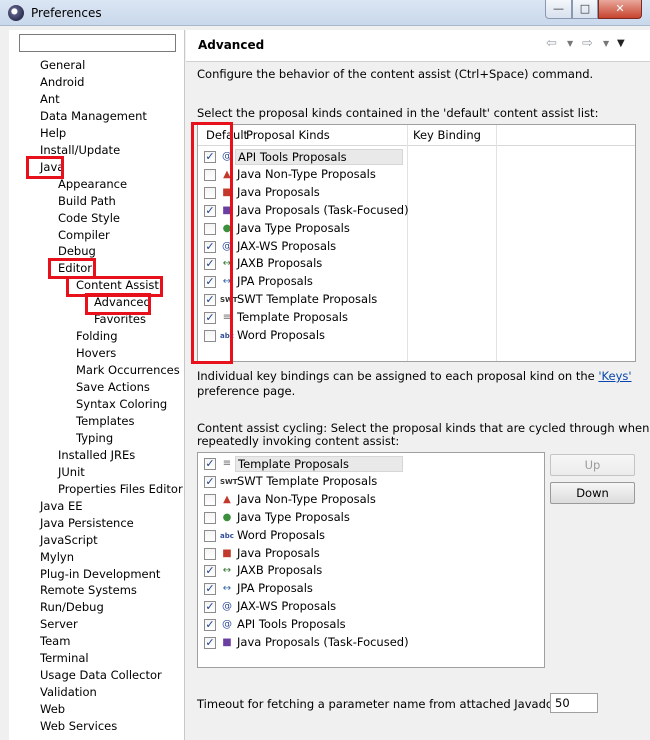  What do you see at coordinates (551, 43) in the screenshot?
I see `back-icon: ⇦` at bounding box center [551, 43].